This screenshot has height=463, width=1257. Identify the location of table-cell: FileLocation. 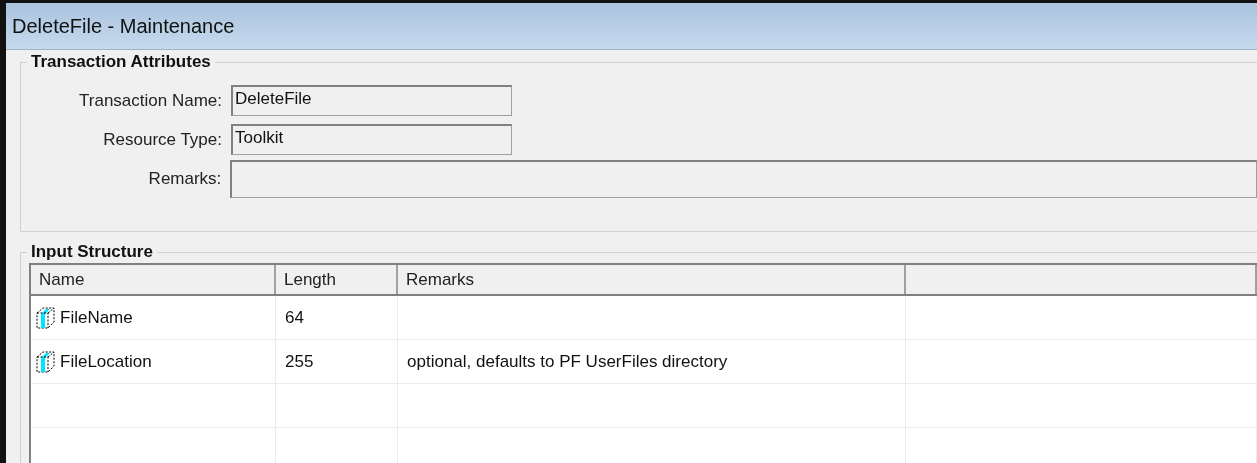
(106, 361).